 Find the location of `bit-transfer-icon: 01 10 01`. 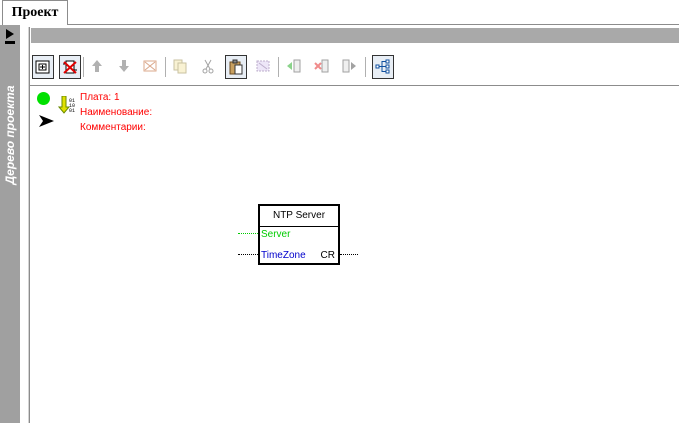

bit-transfer-icon: 01 10 01 is located at coordinates (68, 106).